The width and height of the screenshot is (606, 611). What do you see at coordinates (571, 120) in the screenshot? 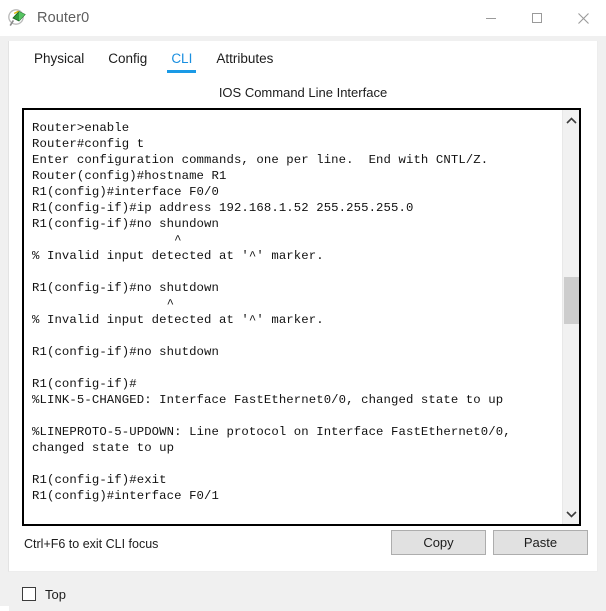
I see `chevron-up-icon` at bounding box center [571, 120].